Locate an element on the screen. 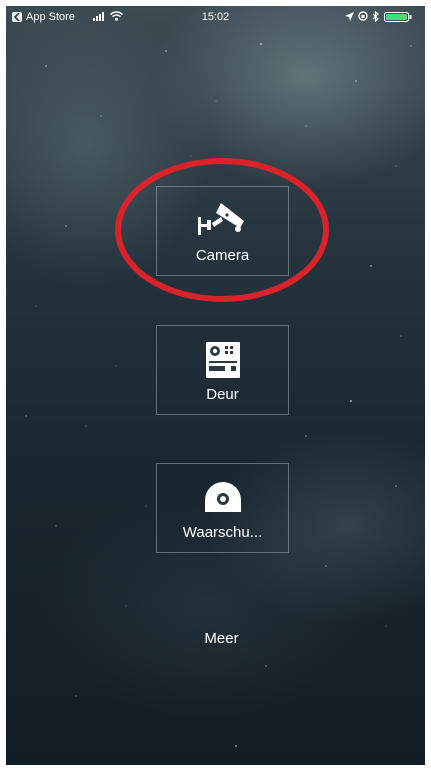  security-camera-icon is located at coordinates (220, 219).